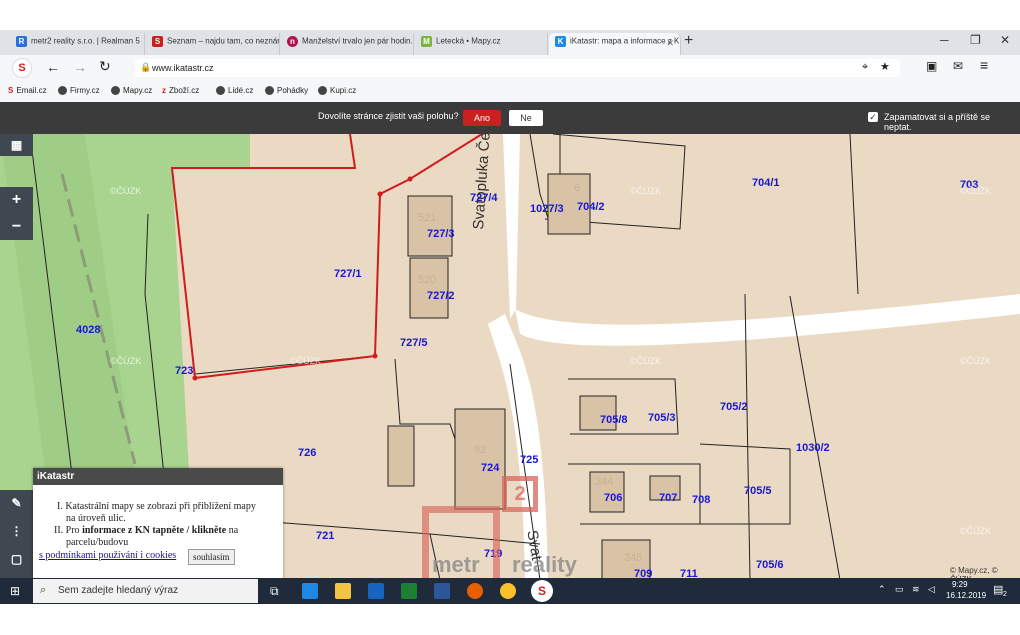 Image resolution: width=1020 pixels, height=635 pixels. What do you see at coordinates (984, 65) in the screenshot?
I see `menu-icon: ≡` at bounding box center [984, 65].